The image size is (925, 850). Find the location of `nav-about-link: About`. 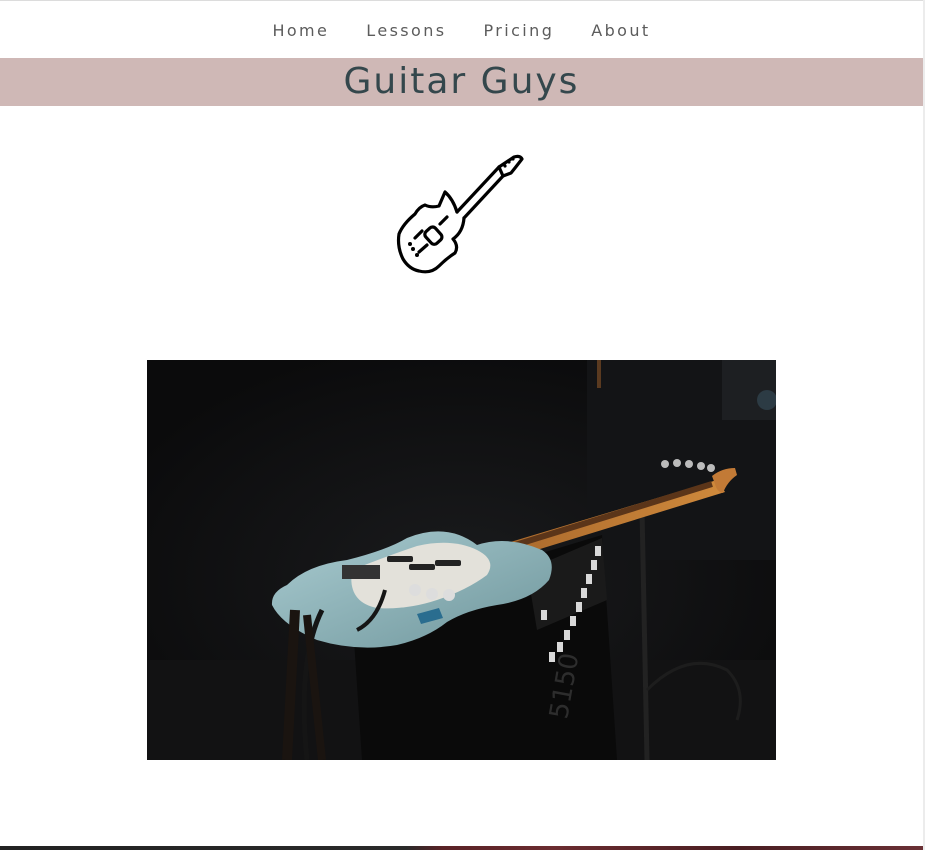

nav-about-link: About is located at coordinates (620, 30).